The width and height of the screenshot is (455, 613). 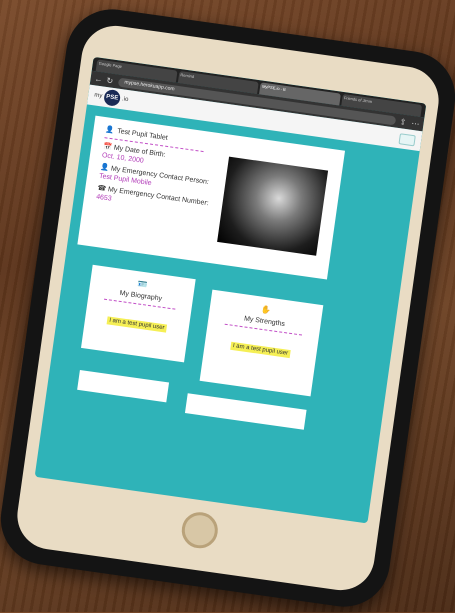 I want to click on calendar-icon: 📅, so click(x=107, y=147).